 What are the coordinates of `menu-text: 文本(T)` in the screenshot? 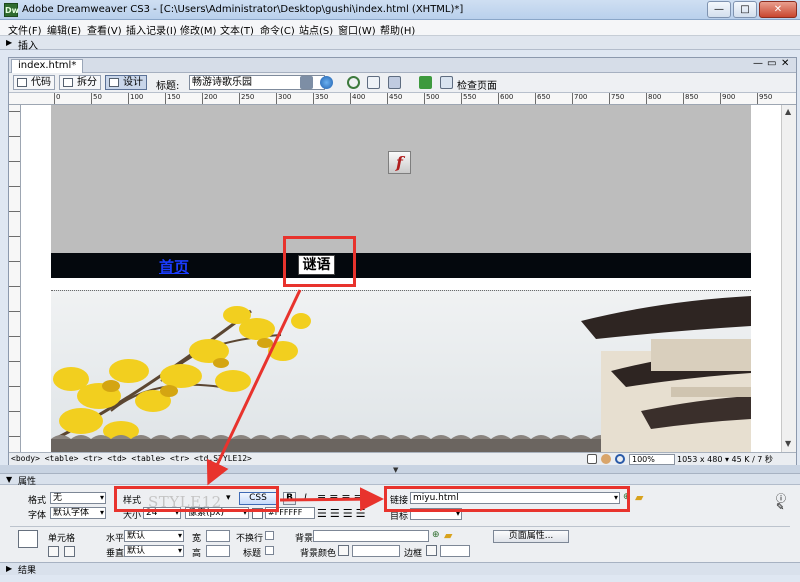 It's located at (237, 29).